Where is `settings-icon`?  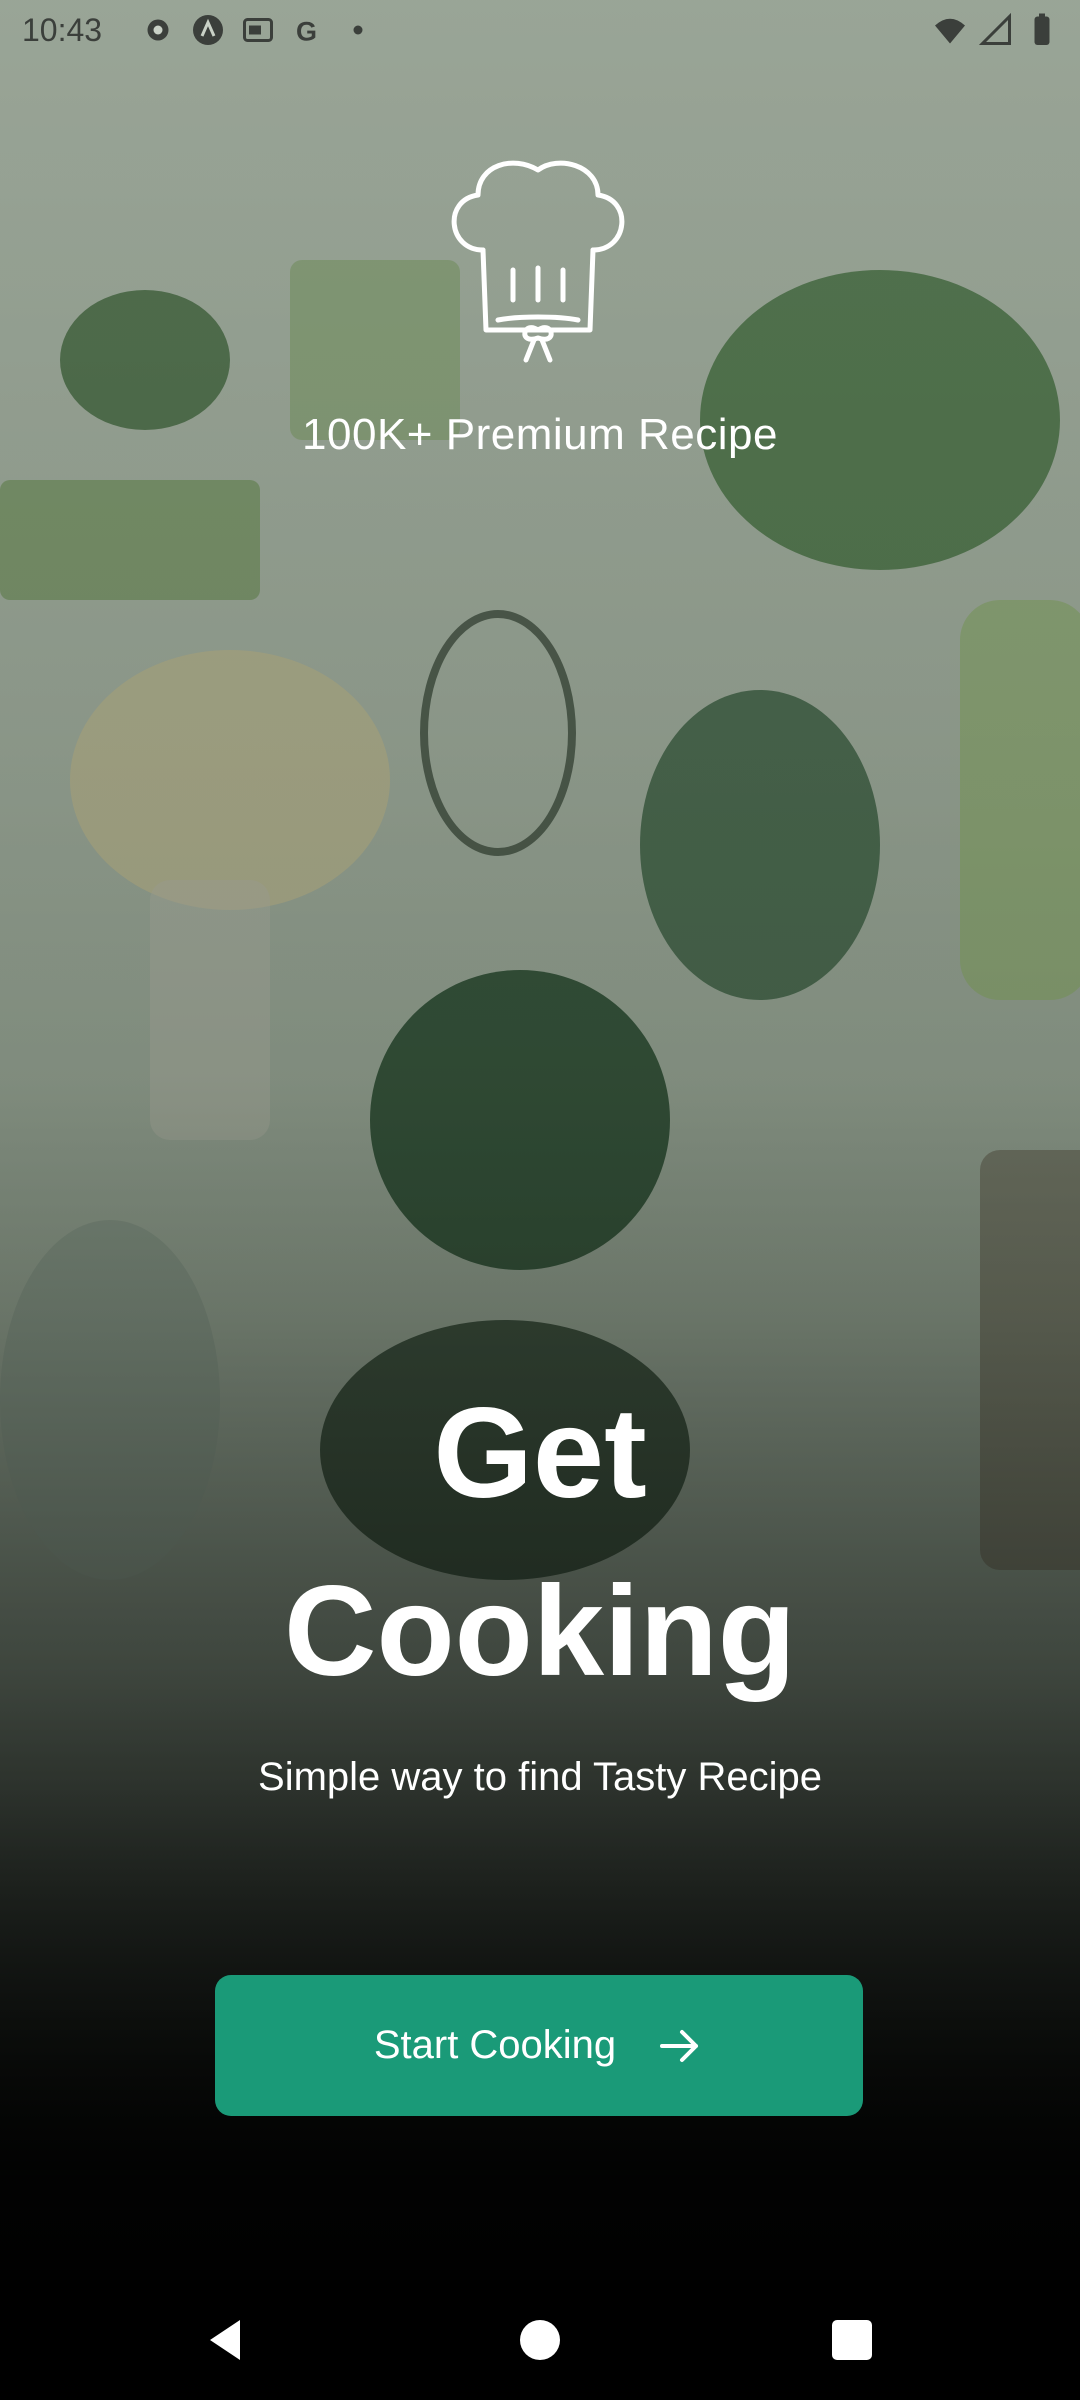 settings-icon is located at coordinates (158, 30).